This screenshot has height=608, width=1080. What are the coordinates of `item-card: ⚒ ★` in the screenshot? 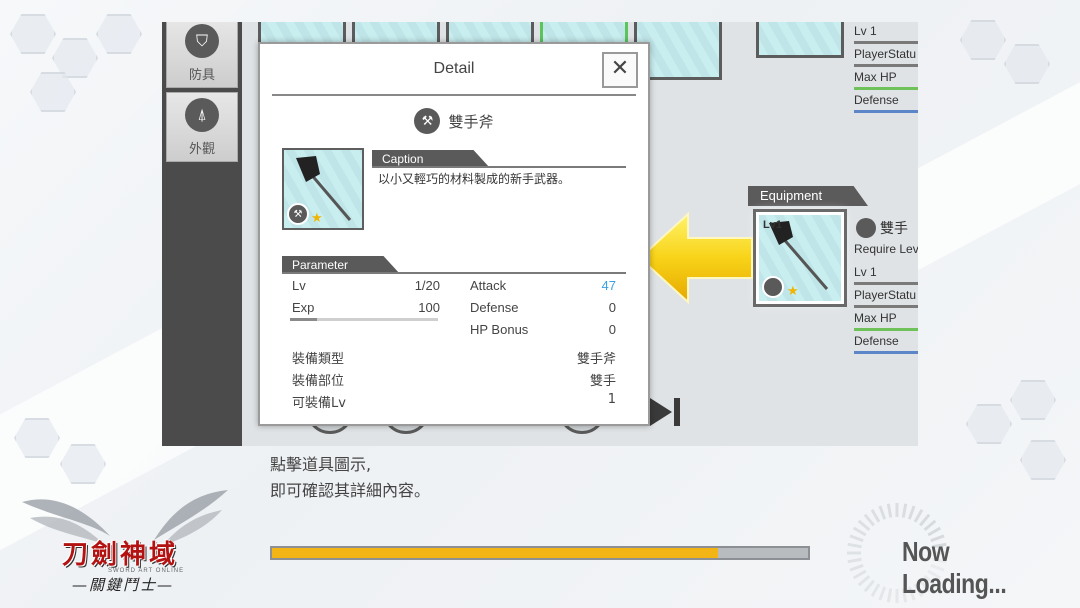 It's located at (323, 189).